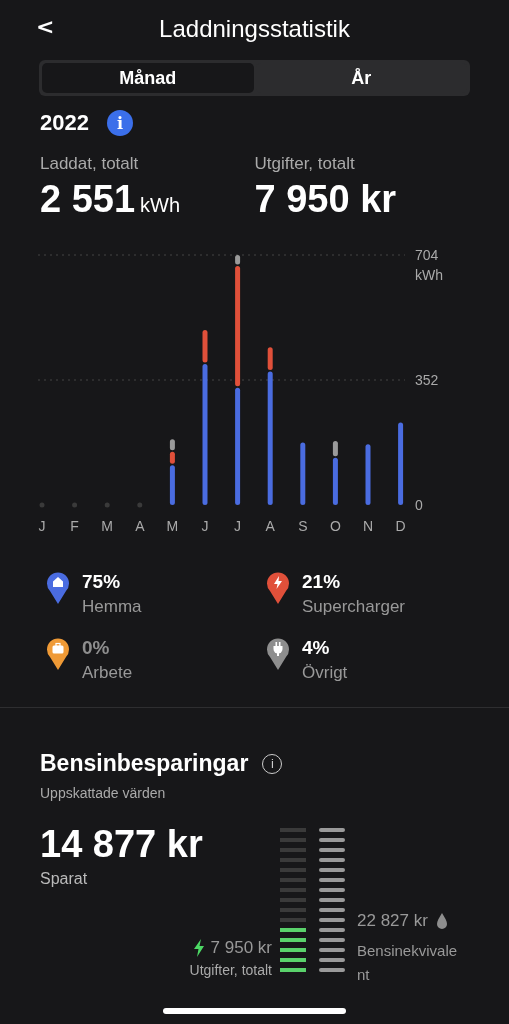 The width and height of the screenshot is (509, 1024). Describe the element at coordinates (303, 526) in the screenshot. I see `month-label: S` at that location.